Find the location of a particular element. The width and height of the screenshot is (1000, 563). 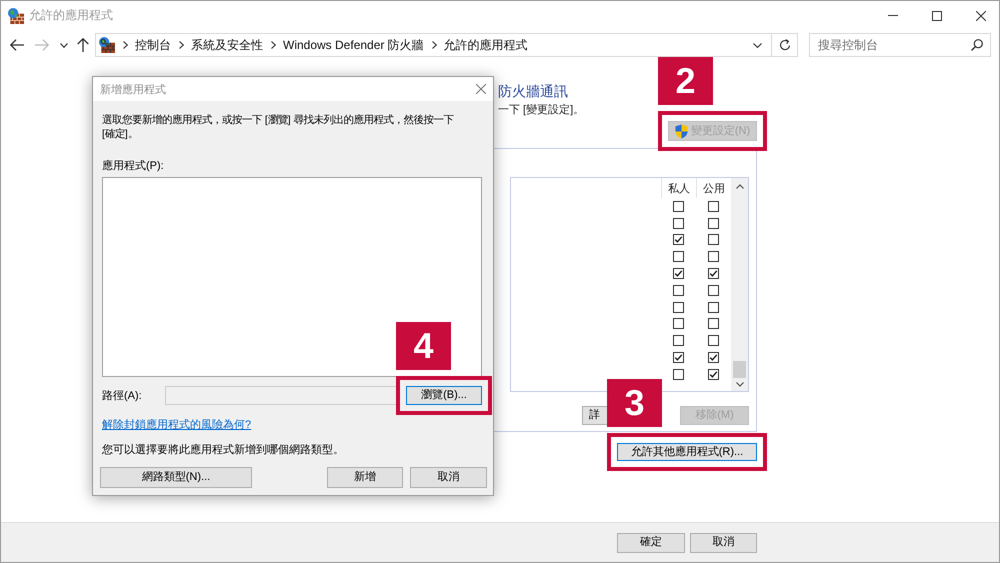

back-arrow-icon is located at coordinates (17, 45).